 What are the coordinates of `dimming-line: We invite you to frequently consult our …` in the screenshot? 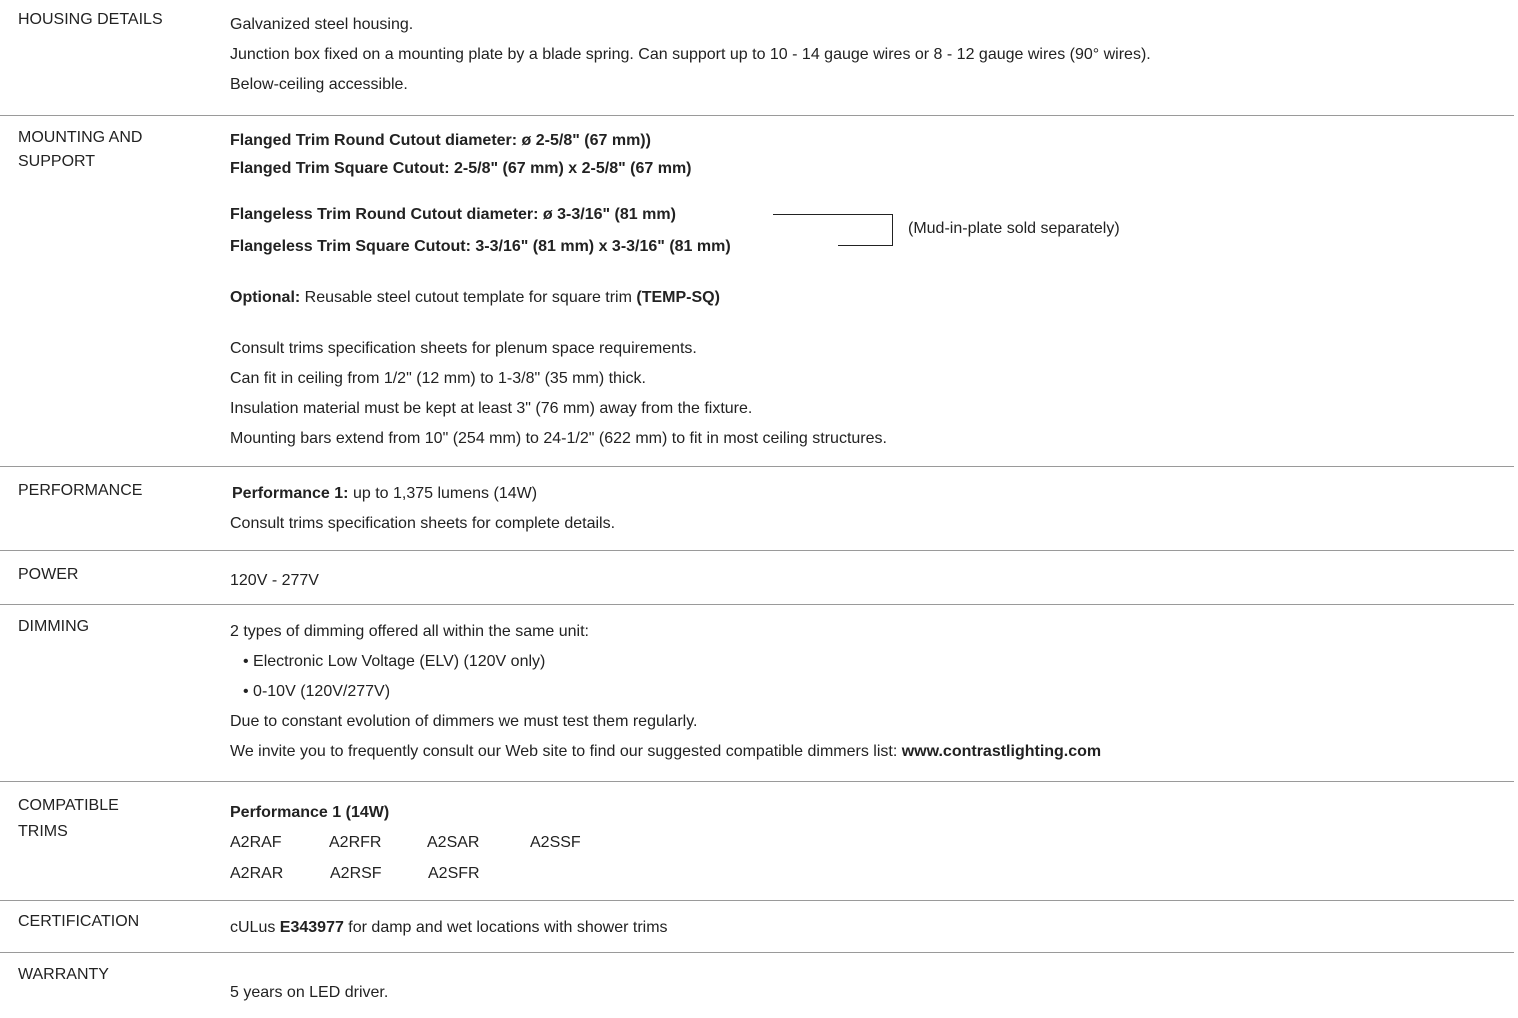 It's located at (665, 752).